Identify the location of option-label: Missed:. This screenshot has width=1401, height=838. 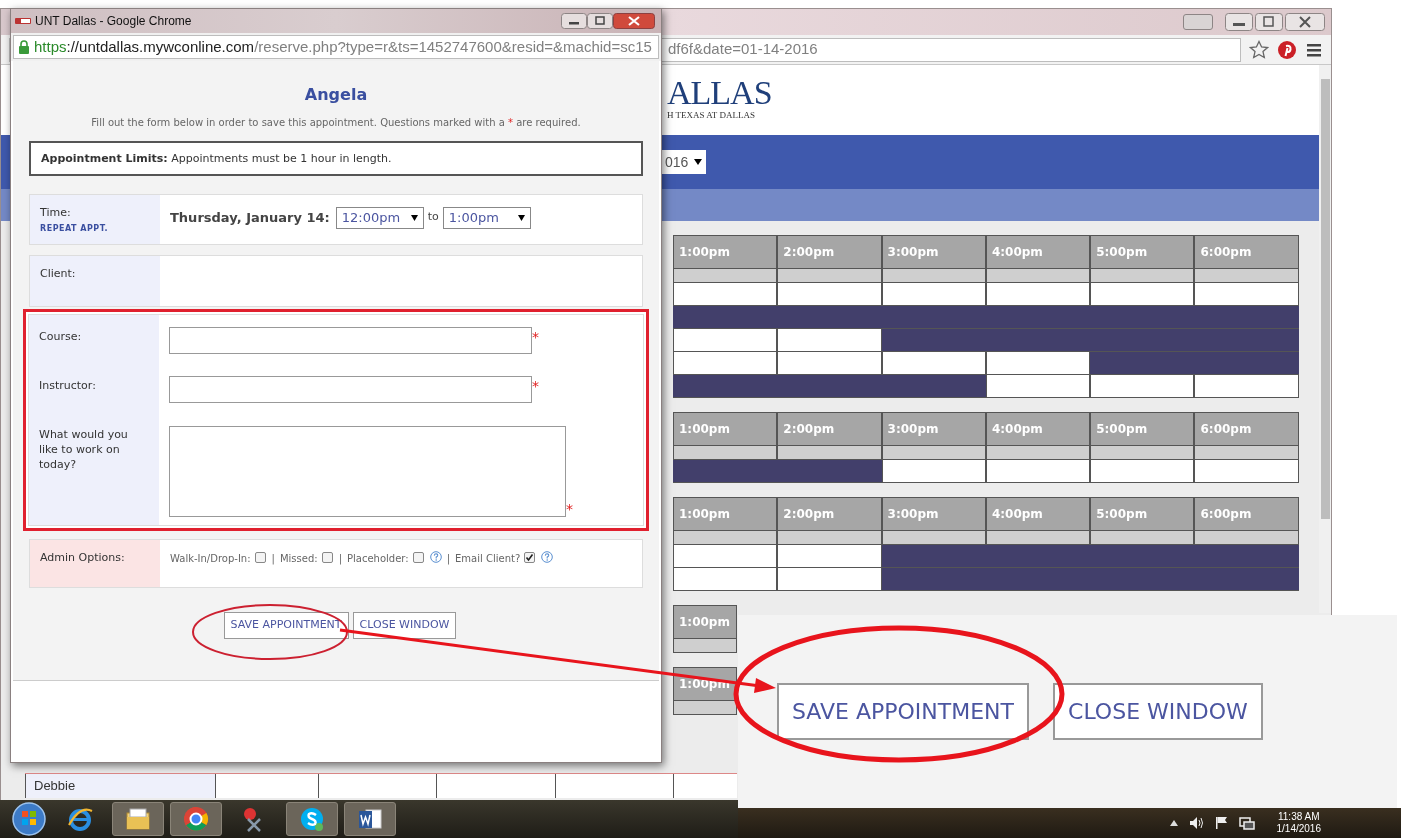
(298, 559).